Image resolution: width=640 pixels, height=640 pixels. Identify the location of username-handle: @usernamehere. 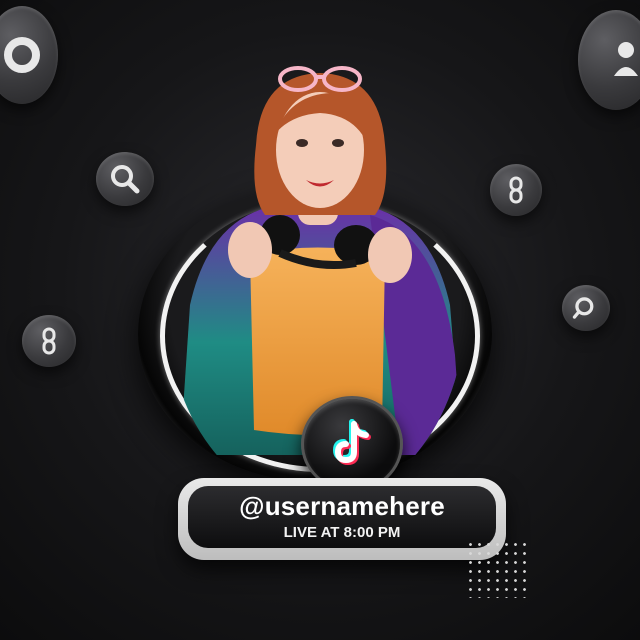
(342, 506).